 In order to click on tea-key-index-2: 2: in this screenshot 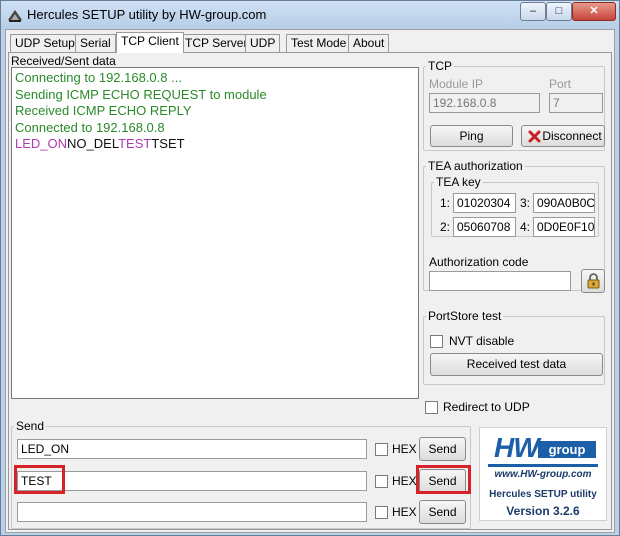, I will do `click(445, 227)`.